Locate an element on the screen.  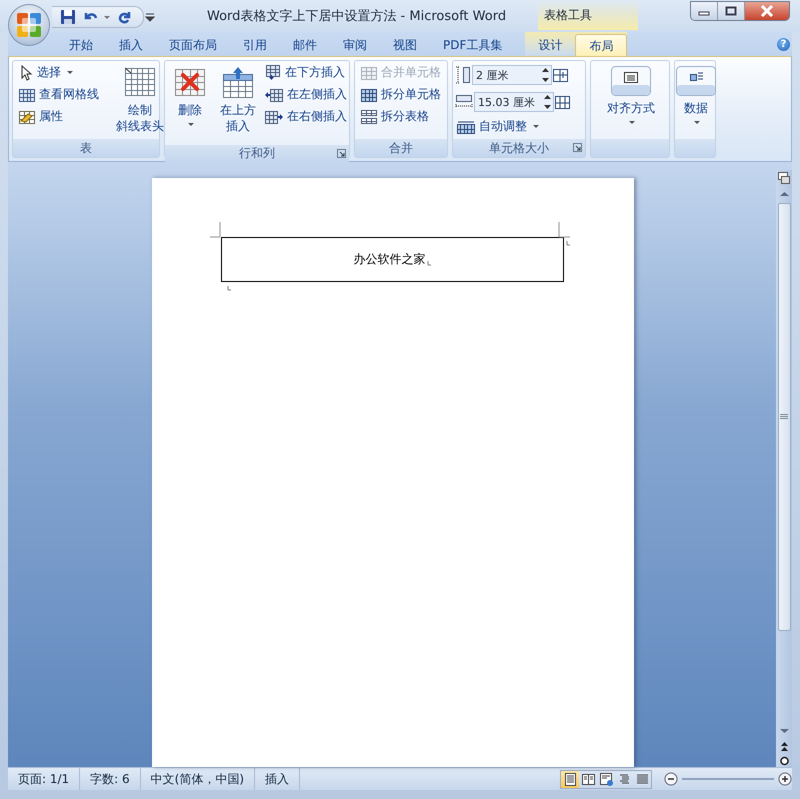
cell-text: 办公软件之家 is located at coordinates (390, 259).